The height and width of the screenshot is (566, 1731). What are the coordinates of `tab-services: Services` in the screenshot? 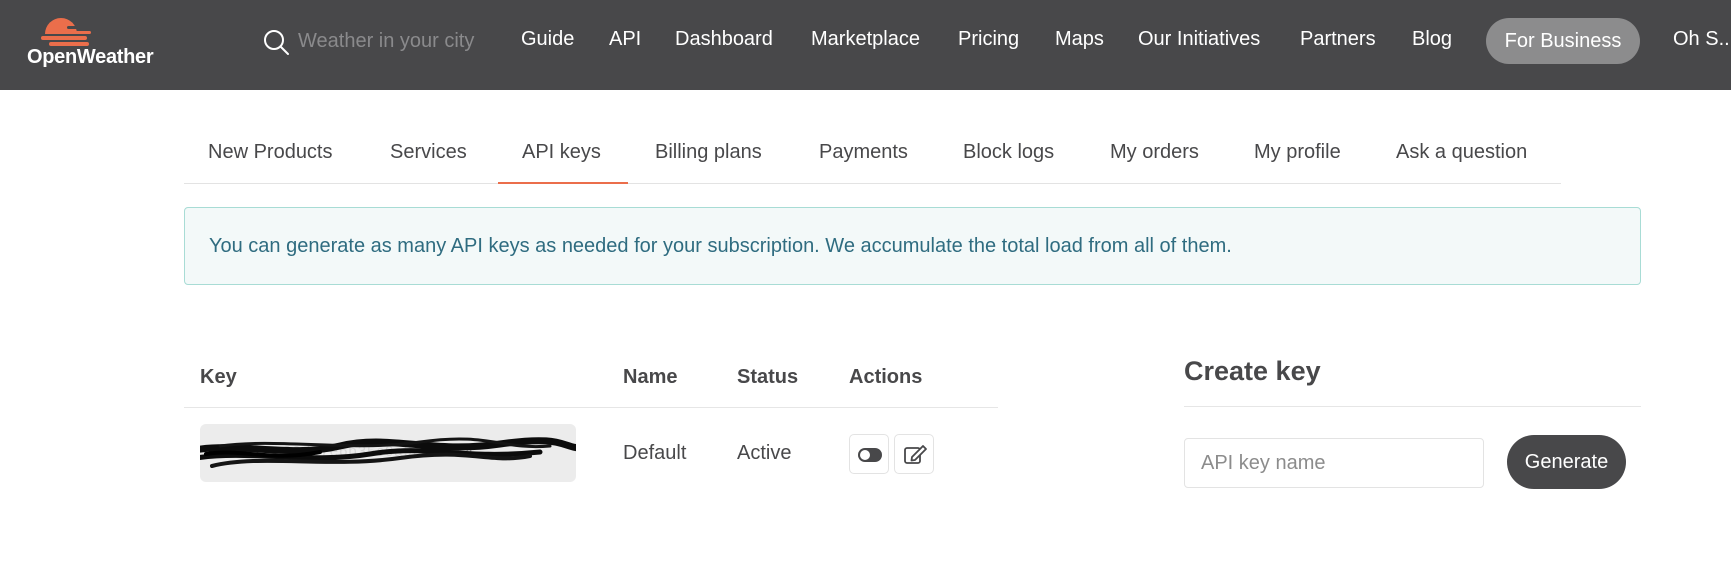 It's located at (428, 152).